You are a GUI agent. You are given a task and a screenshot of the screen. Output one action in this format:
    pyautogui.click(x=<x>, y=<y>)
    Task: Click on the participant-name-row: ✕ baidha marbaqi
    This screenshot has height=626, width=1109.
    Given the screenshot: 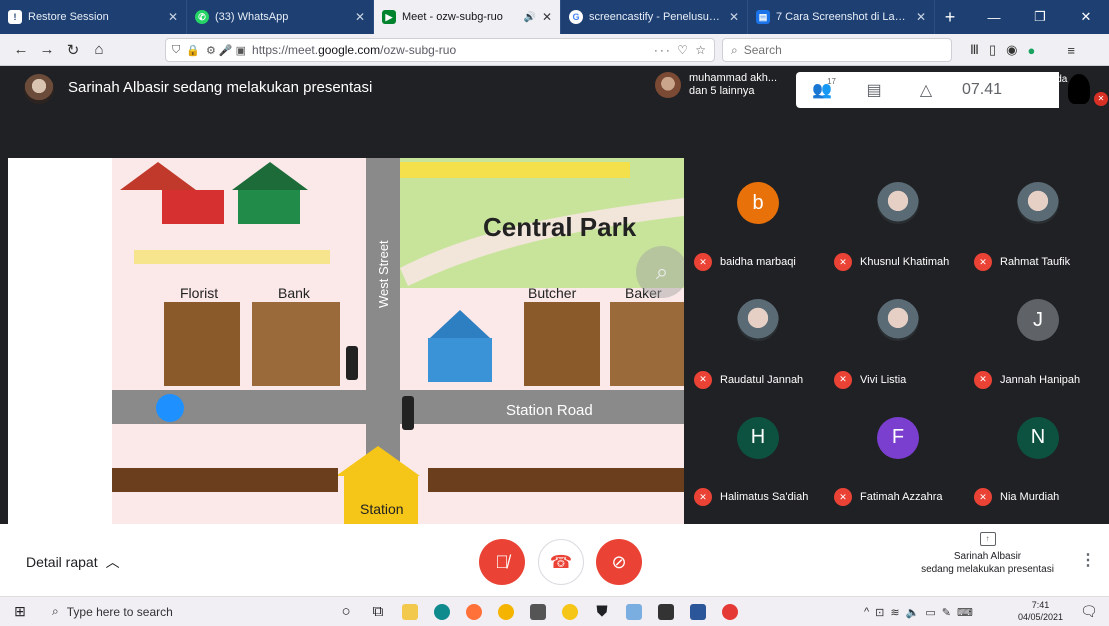 What is the action you would take?
    pyautogui.click(x=745, y=262)
    